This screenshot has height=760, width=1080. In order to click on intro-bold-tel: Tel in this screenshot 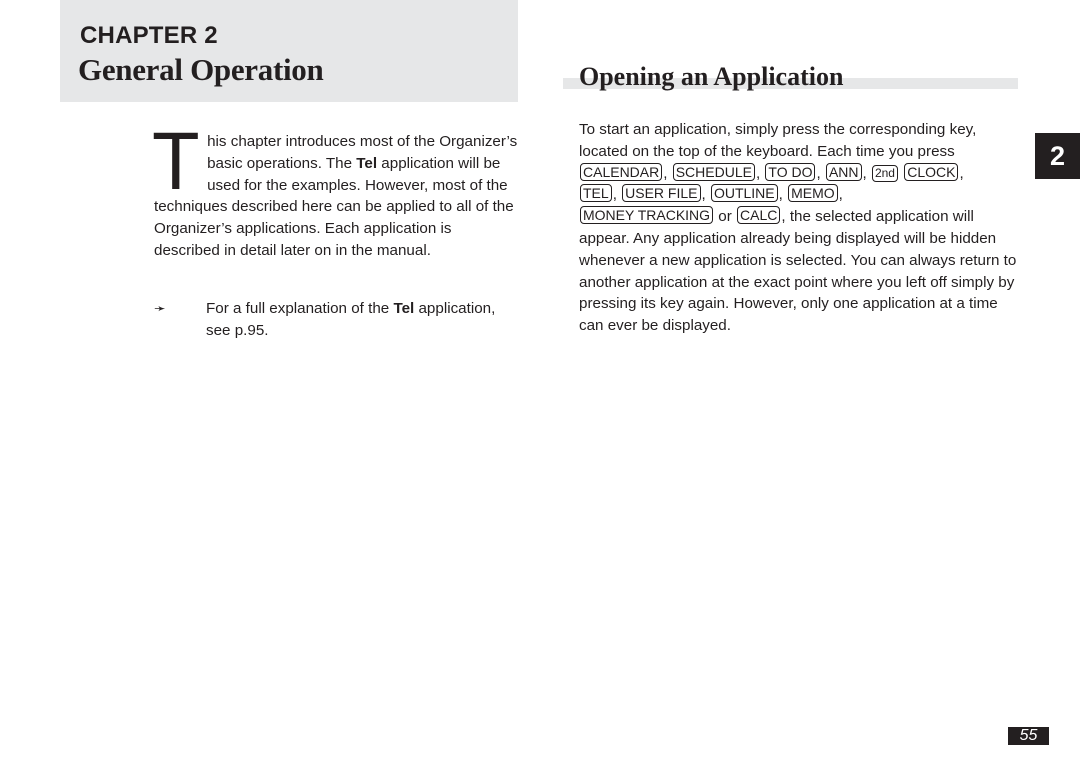, I will do `click(367, 163)`.